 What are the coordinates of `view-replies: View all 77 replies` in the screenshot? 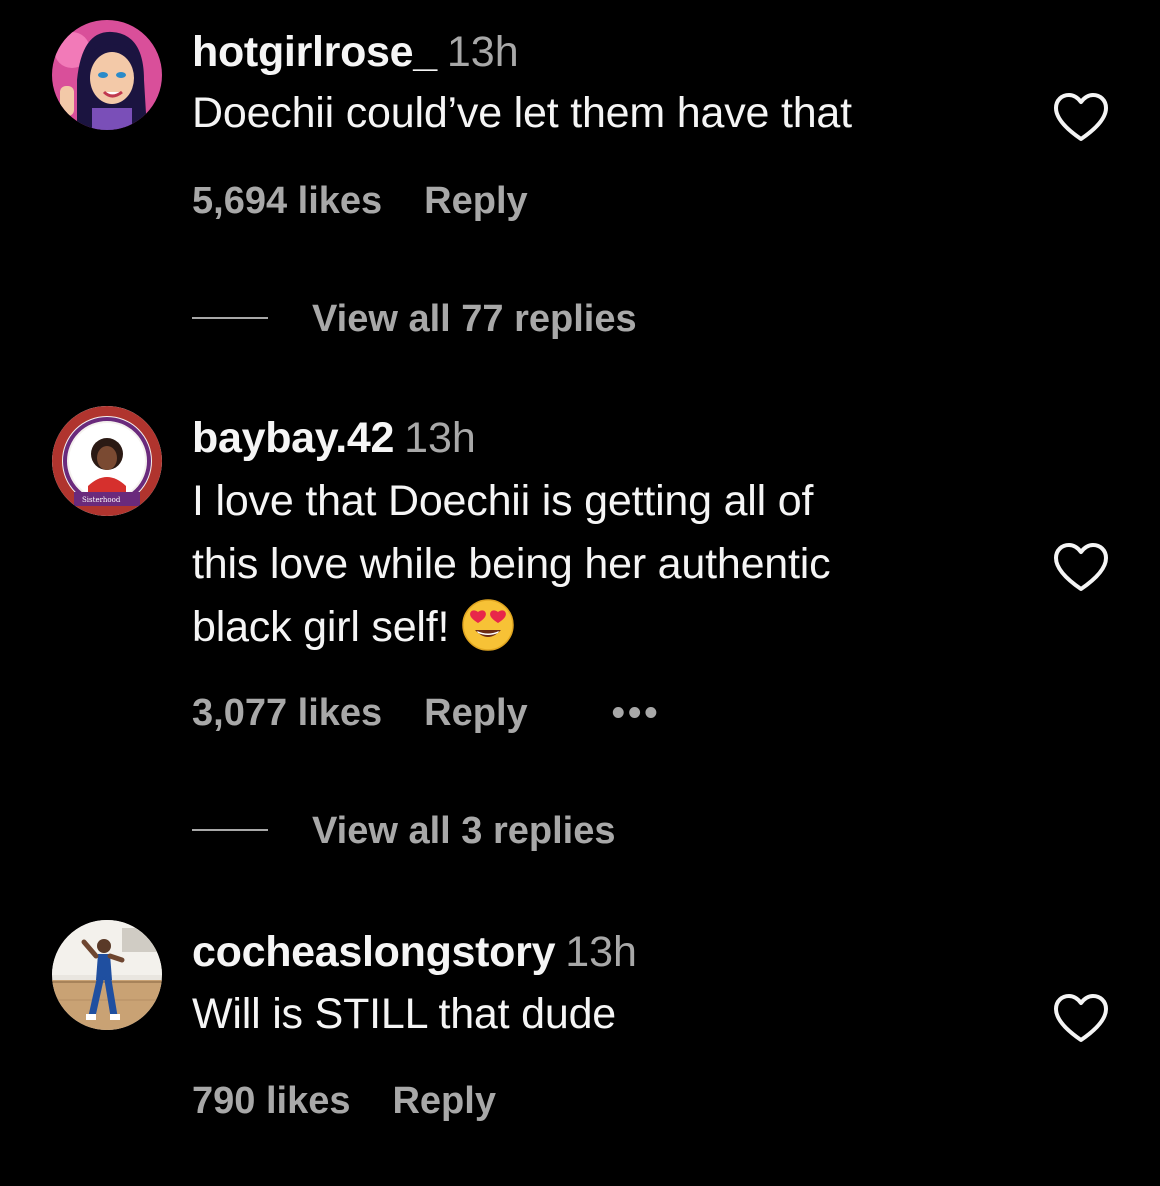 It's located at (414, 319).